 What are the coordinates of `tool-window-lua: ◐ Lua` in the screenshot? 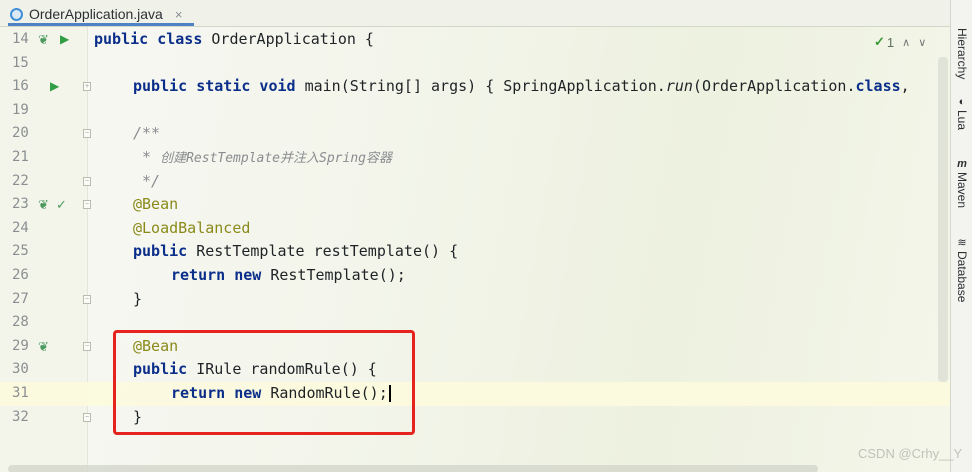 It's located at (961, 113).